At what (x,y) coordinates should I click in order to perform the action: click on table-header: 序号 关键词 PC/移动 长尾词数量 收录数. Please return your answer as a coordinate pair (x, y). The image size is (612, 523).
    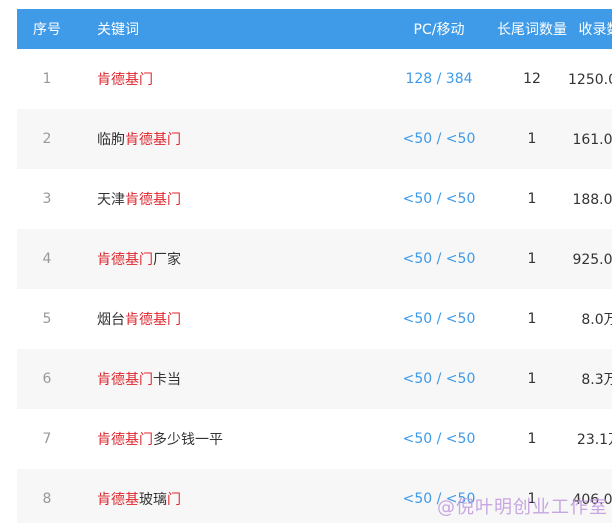
    Looking at the image, I should click on (314, 29).